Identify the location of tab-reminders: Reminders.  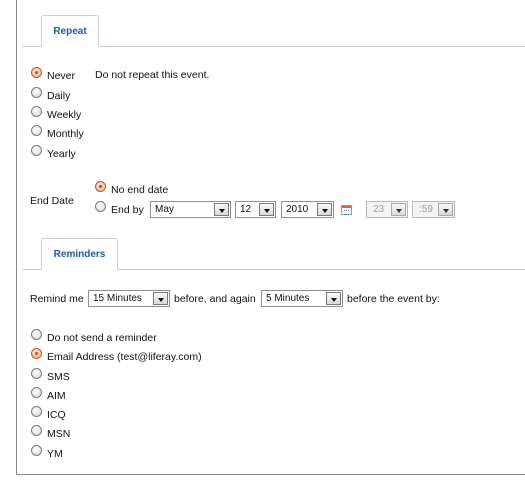
(79, 254).